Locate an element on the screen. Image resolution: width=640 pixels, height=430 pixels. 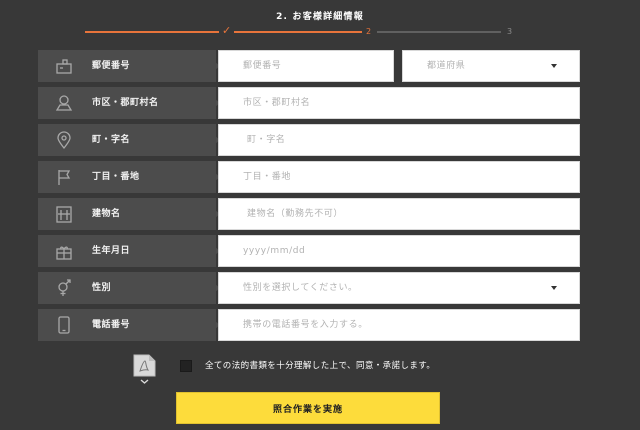
progress-line-remaining is located at coordinates (439, 32).